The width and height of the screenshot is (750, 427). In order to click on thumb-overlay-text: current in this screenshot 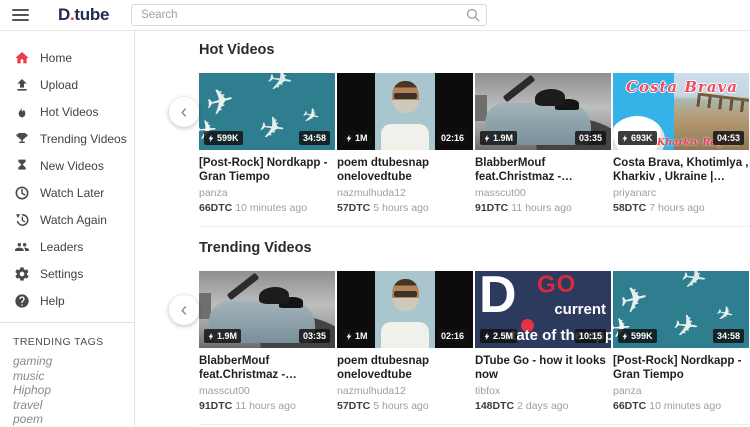, I will do `click(580, 309)`.